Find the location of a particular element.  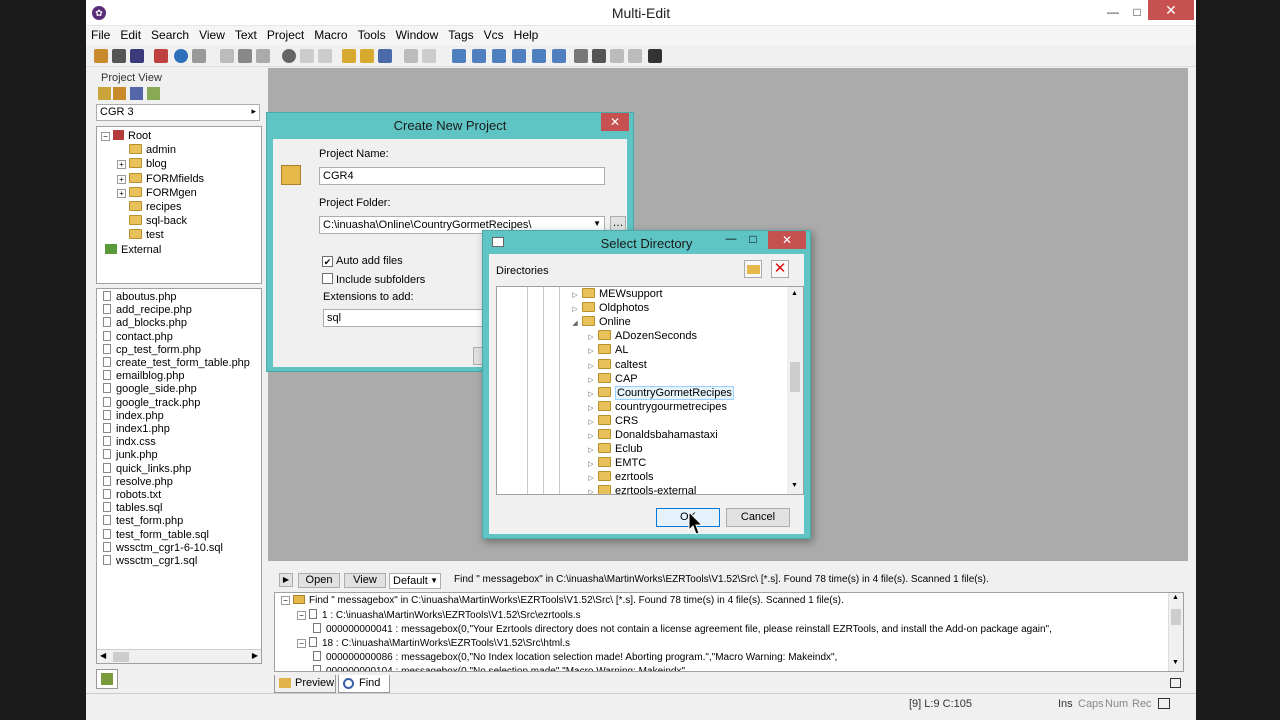

file-list-item: resolve.php is located at coordinates (138, 481).